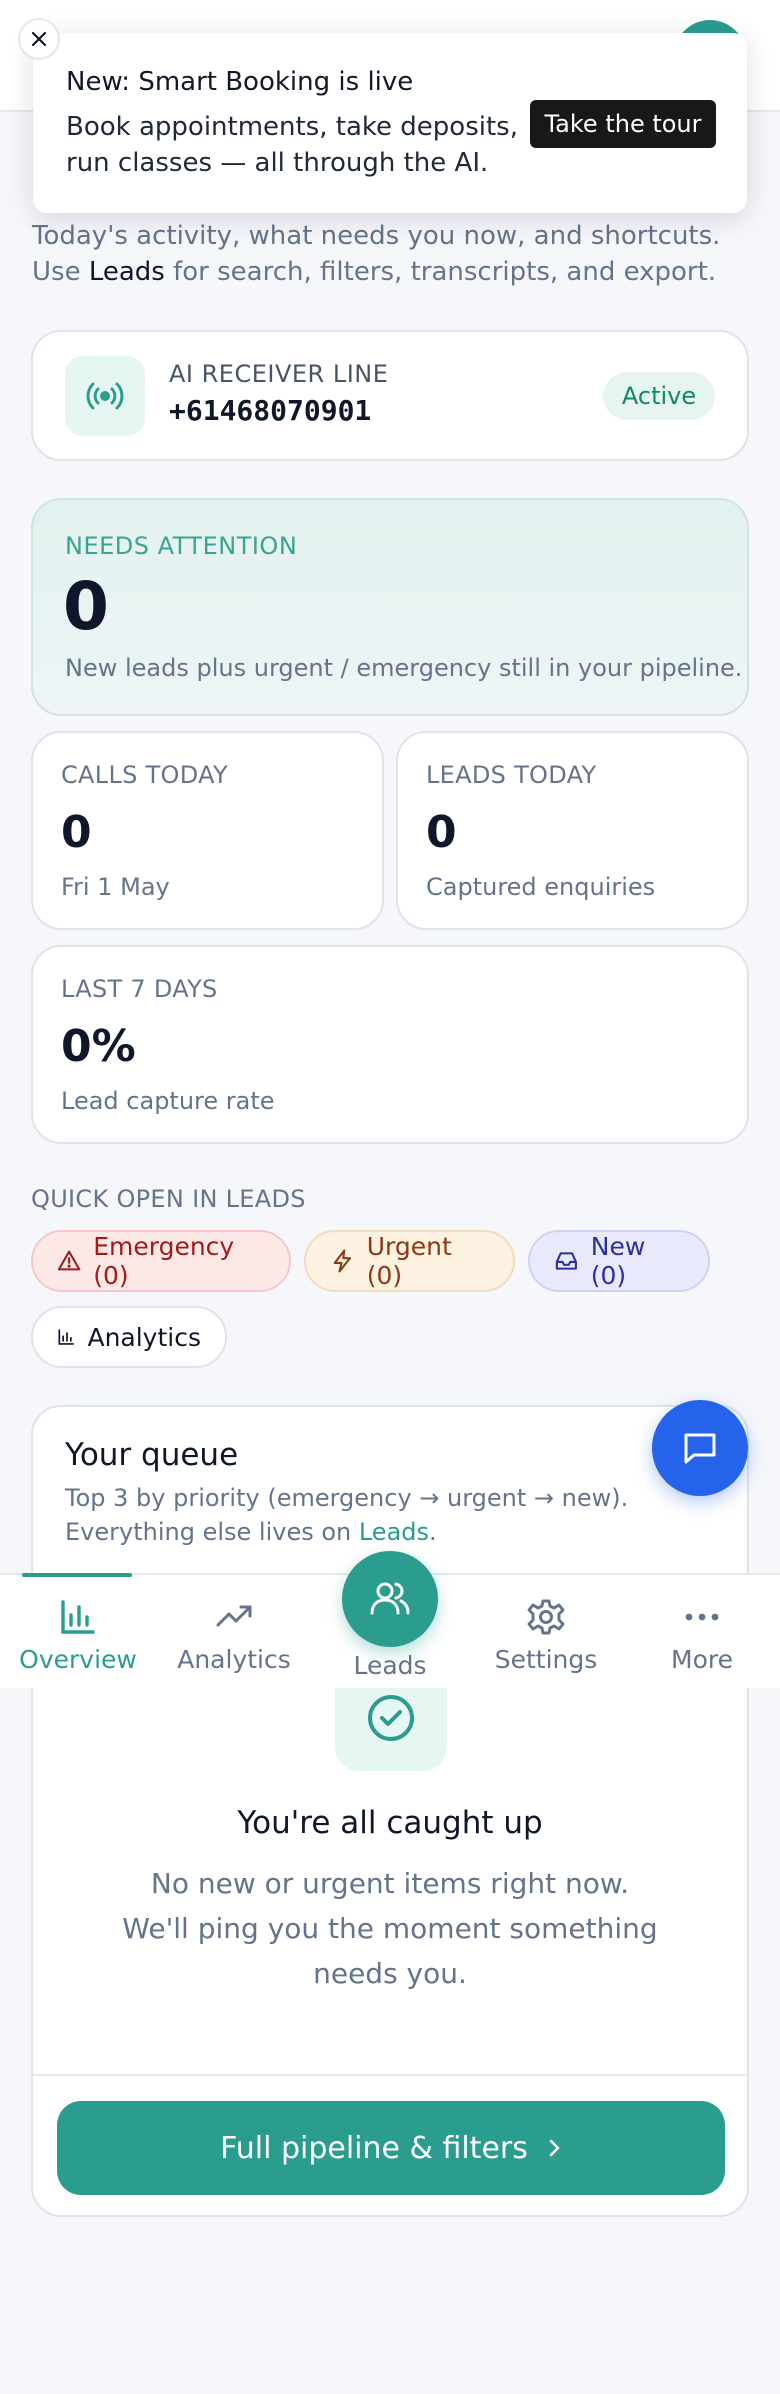  What do you see at coordinates (441, 832) in the screenshot?
I see `leads-value: 0` at bounding box center [441, 832].